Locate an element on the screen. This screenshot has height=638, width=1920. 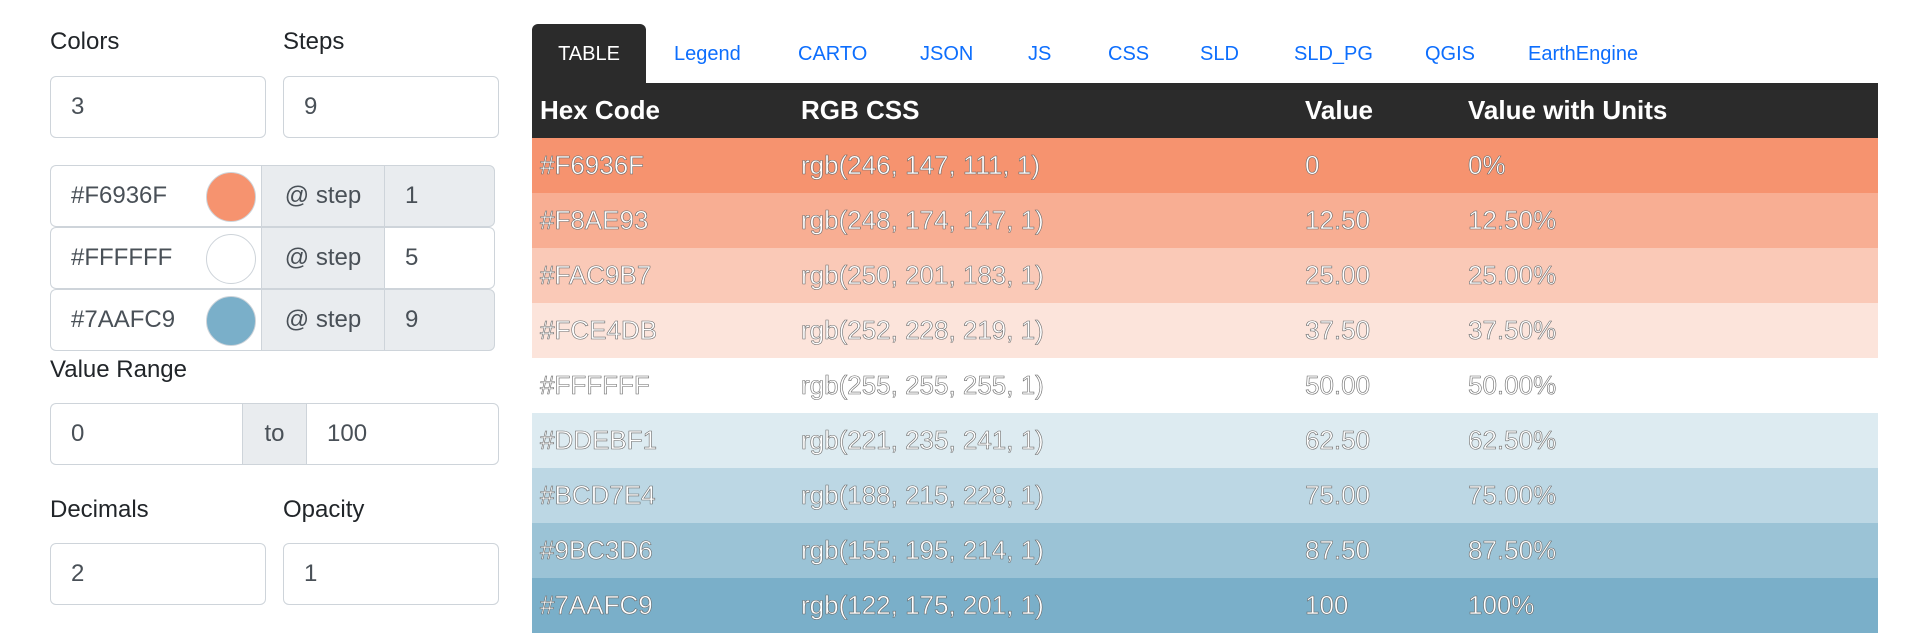
header-rgb-css: RGB CSS is located at coordinates (860, 110).